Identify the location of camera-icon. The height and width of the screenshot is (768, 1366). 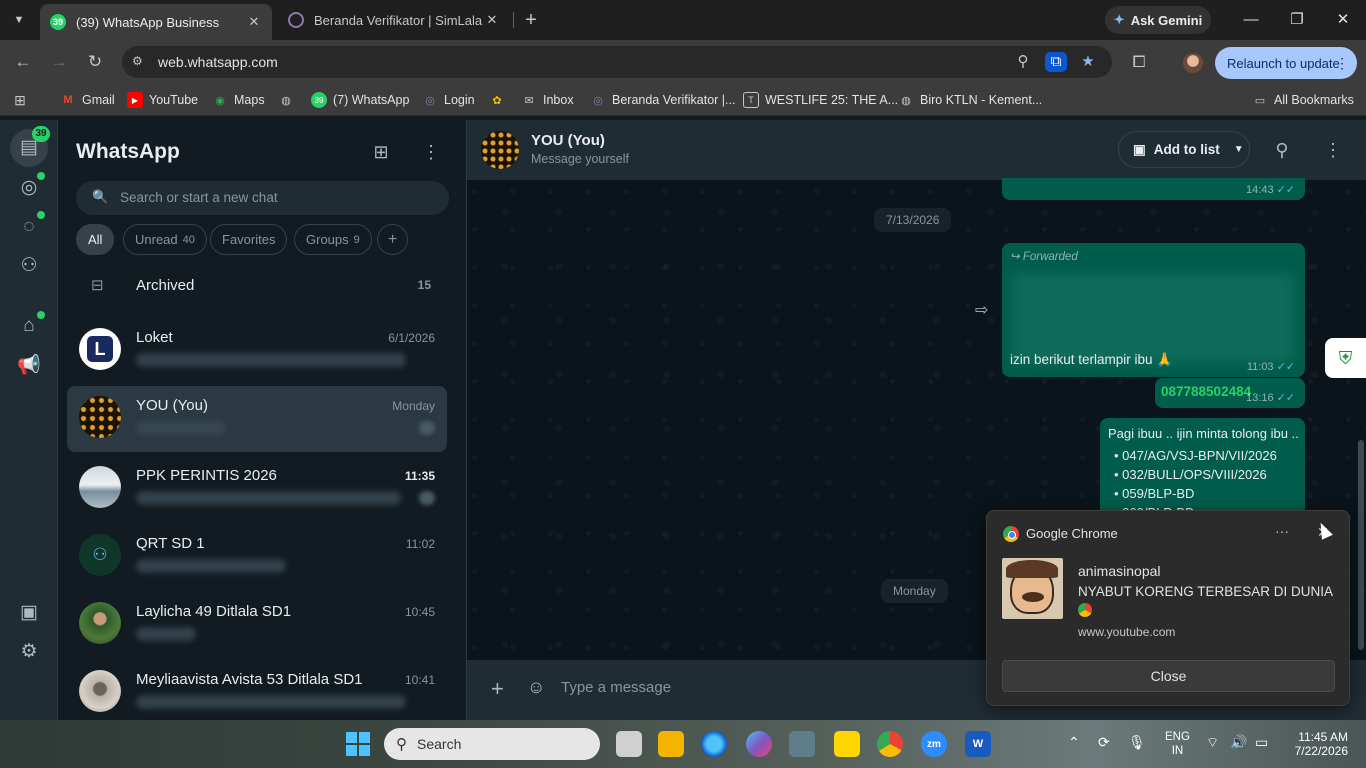
(802, 744).